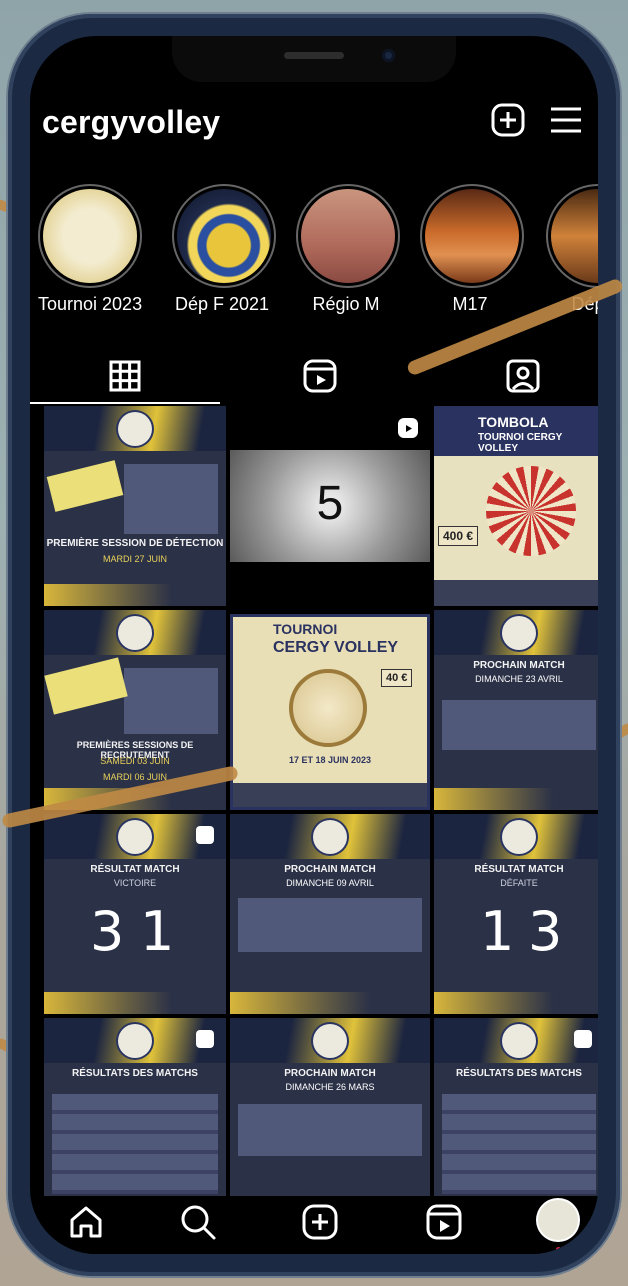 The image size is (628, 1286). Describe the element at coordinates (336, 647) in the screenshot. I see `post-subtitle: CERGY VOLLEY` at that location.